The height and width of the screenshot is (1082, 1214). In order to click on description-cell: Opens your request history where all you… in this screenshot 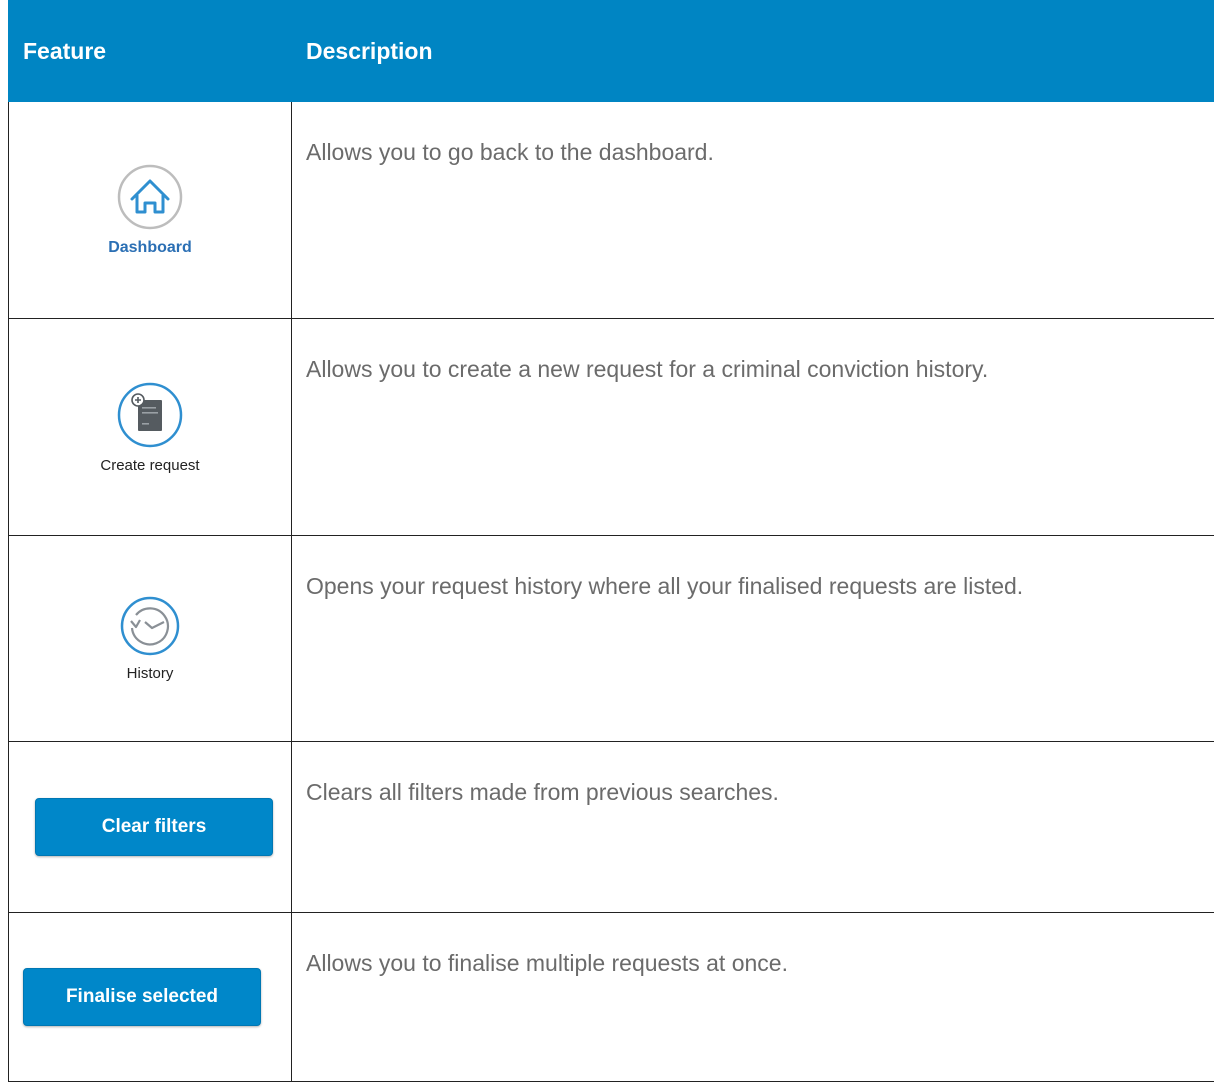, I will do `click(753, 639)`.